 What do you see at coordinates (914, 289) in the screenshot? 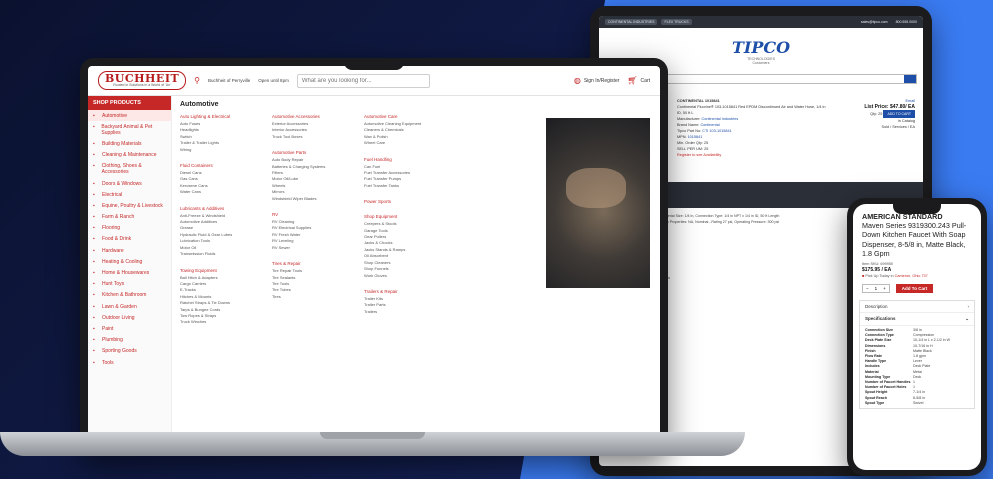
I see `phone-add-to-cart-button: Add To Cart` at bounding box center [914, 289].